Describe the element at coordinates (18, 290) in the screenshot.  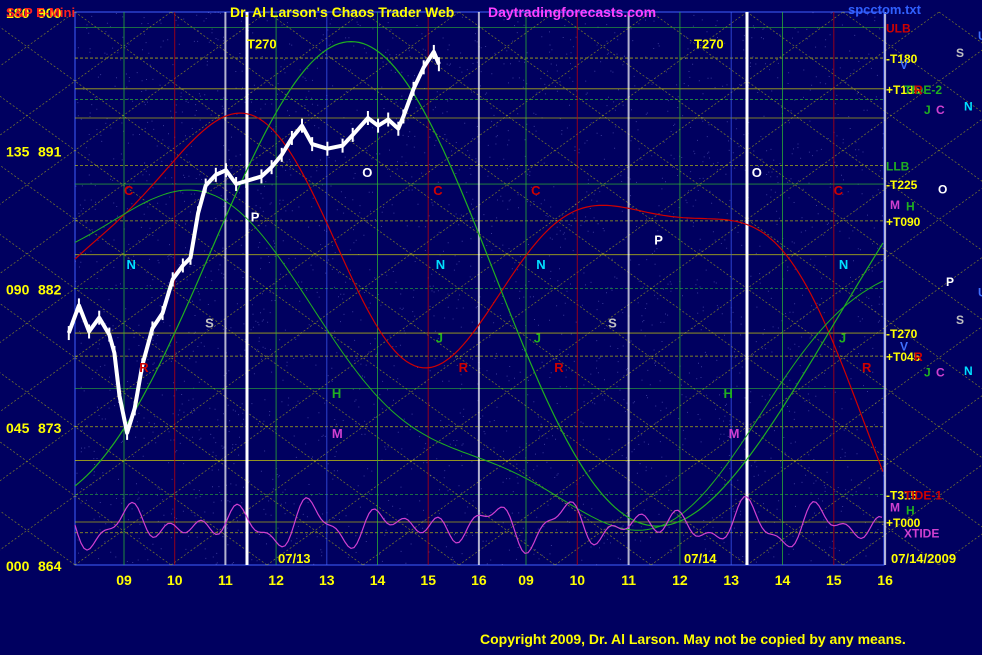
I see `y-tick-angle: 090` at that location.